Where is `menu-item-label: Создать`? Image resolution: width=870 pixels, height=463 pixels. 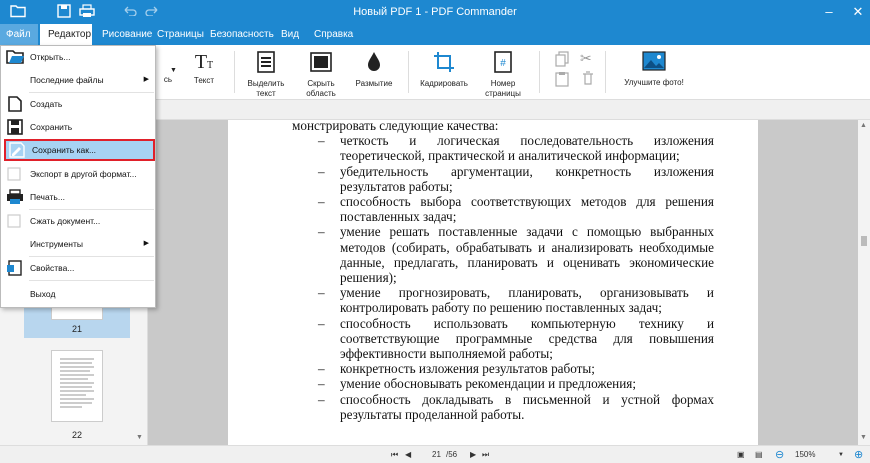
menu-item-label: Создать is located at coordinates (46, 104).